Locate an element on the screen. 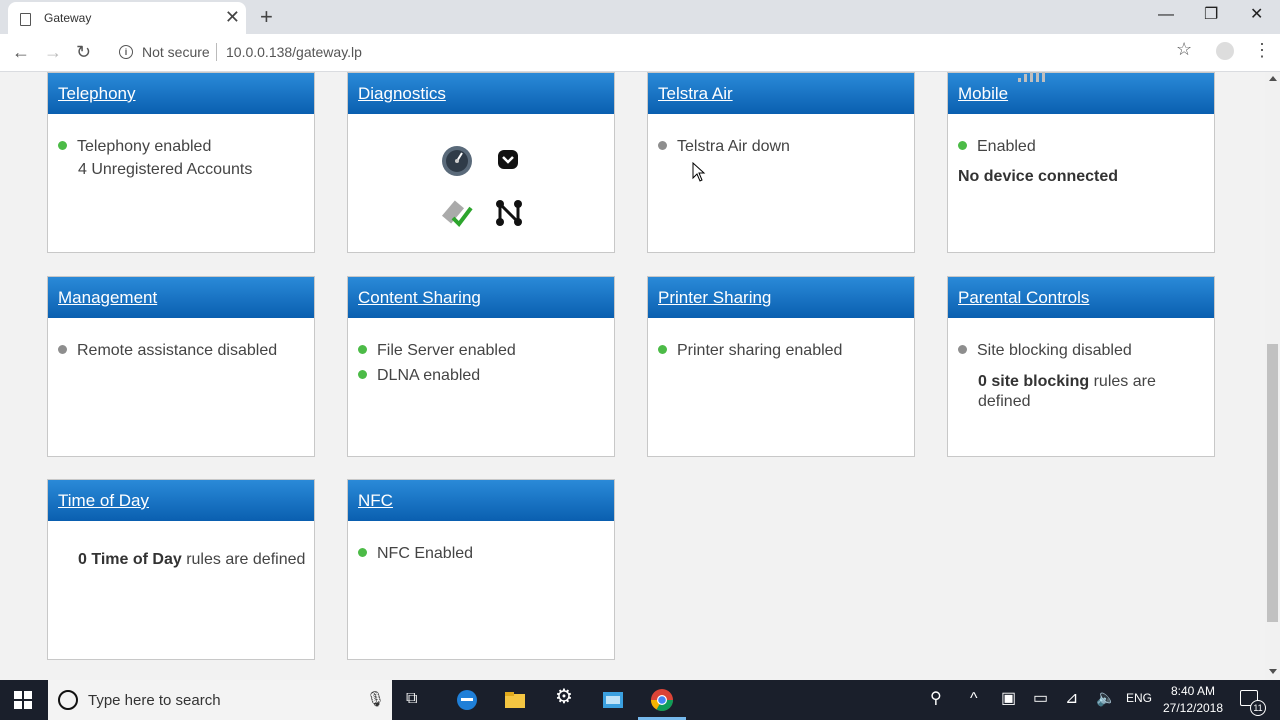  card-management: Management Remote assistance disabled is located at coordinates (181, 366).